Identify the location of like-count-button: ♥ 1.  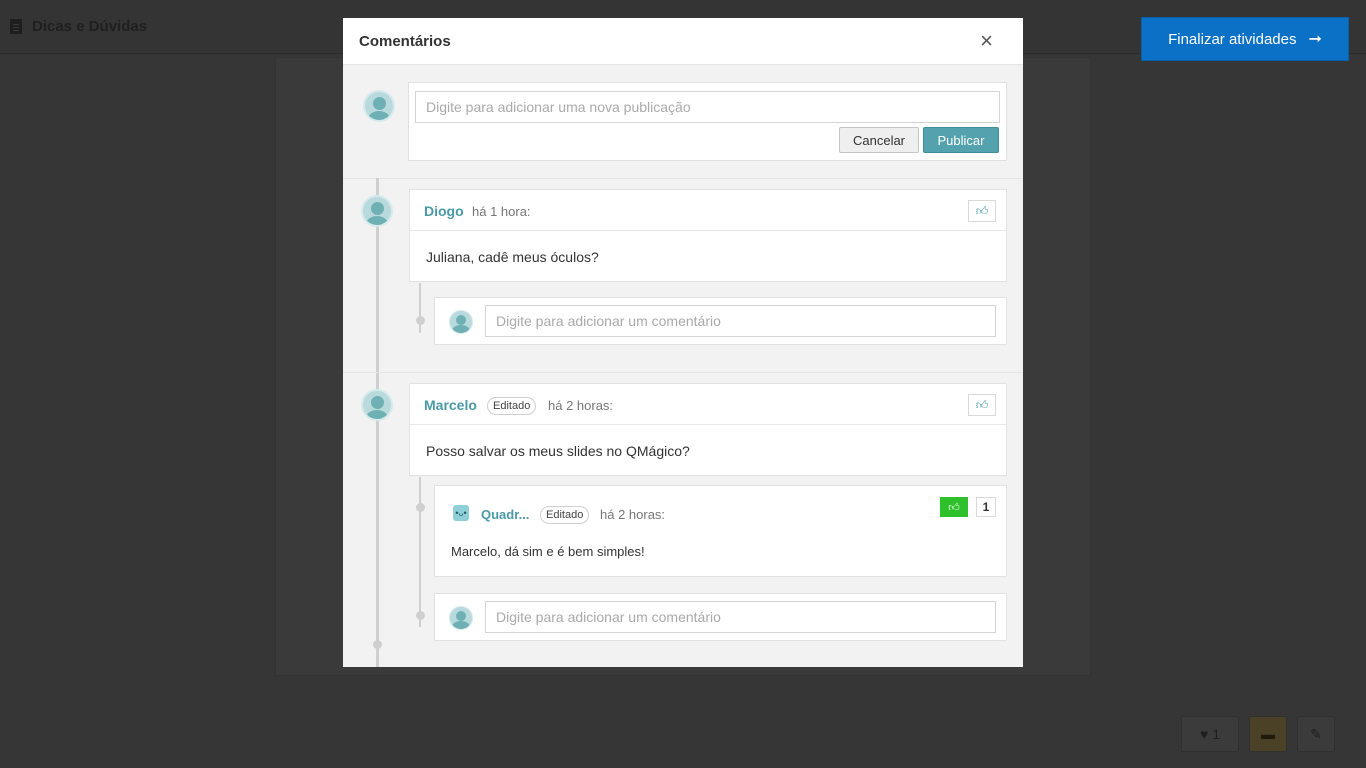
(1210, 734).